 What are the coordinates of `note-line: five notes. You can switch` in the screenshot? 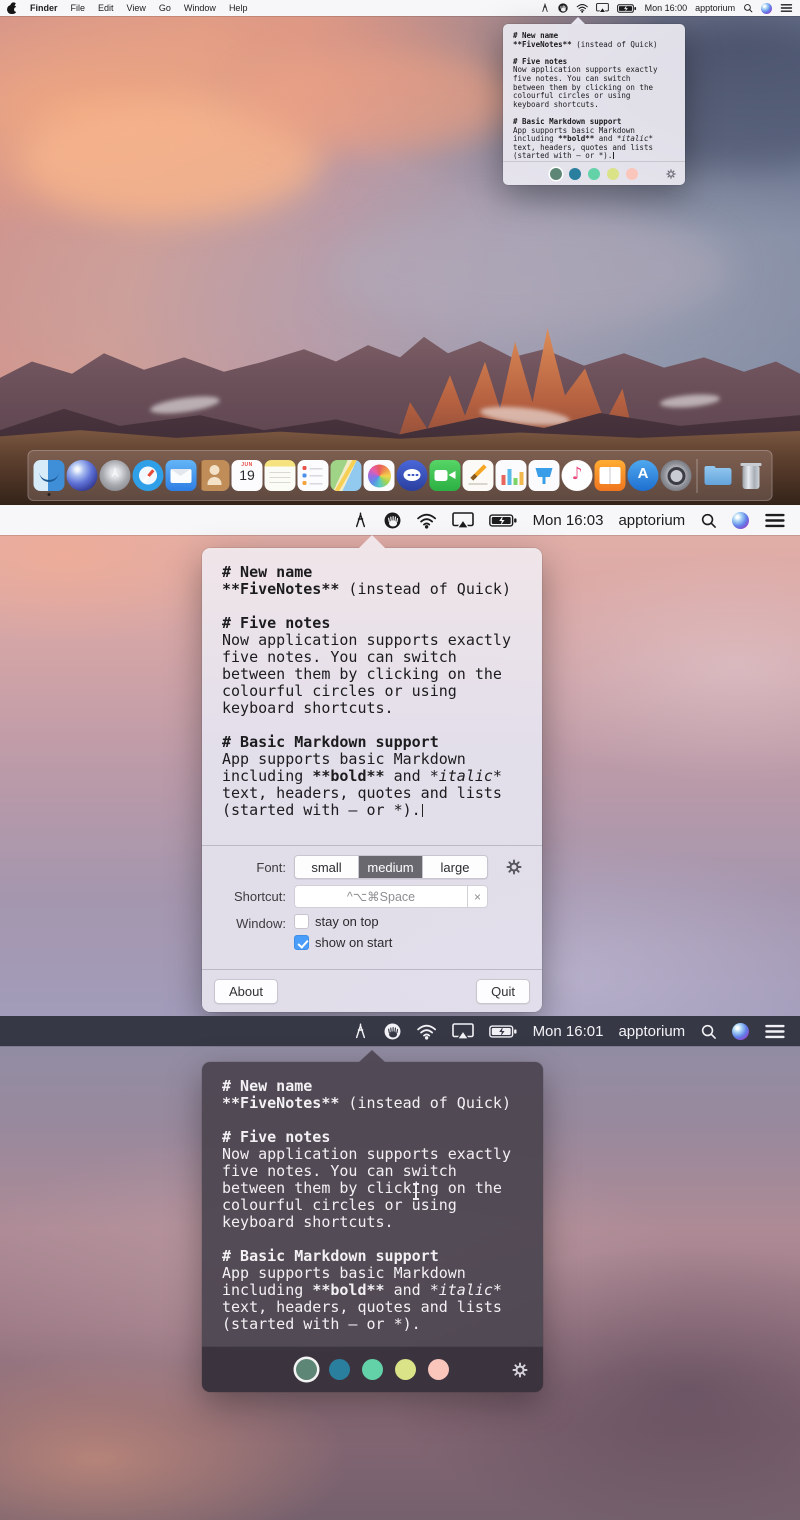 It's located at (372, 1171).